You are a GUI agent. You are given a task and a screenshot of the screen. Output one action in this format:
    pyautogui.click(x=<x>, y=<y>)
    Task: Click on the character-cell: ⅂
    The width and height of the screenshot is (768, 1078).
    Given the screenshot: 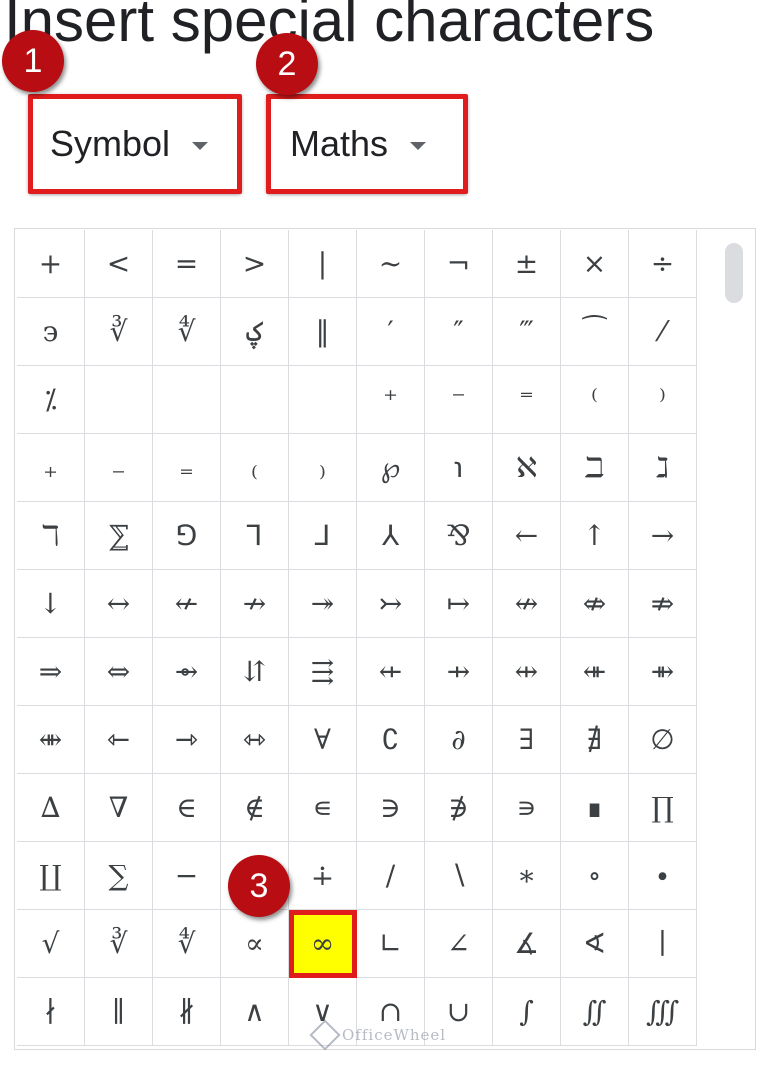 What is the action you would take?
    pyautogui.click(x=255, y=536)
    